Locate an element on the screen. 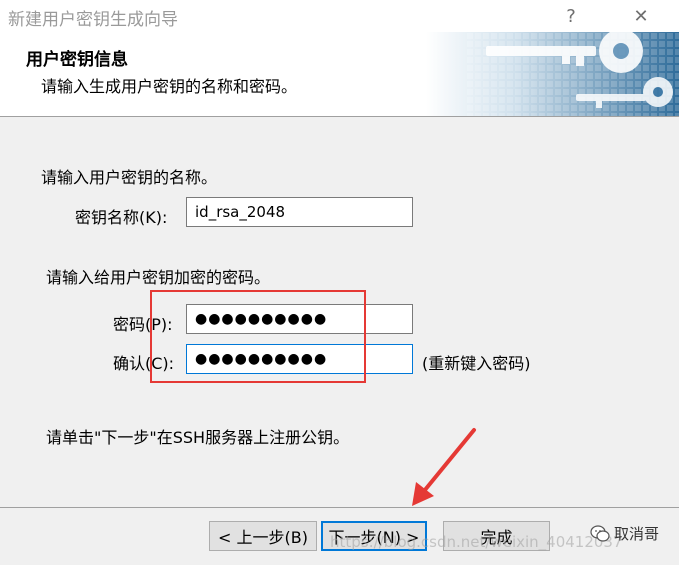 Image resolution: width=679 pixels, height=565 pixels. confirm-label: 确认(C): is located at coordinates (144, 363).